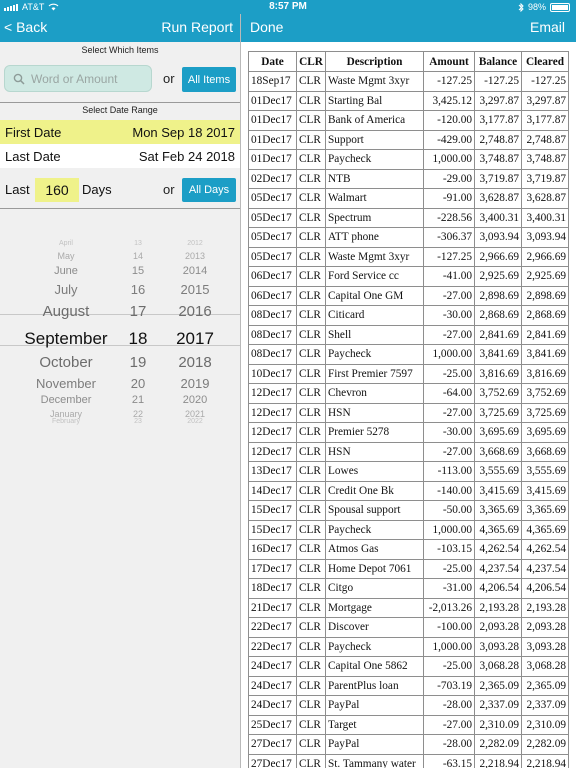 This screenshot has height=768, width=576. I want to click on table-cell: Walmart, so click(374, 198).